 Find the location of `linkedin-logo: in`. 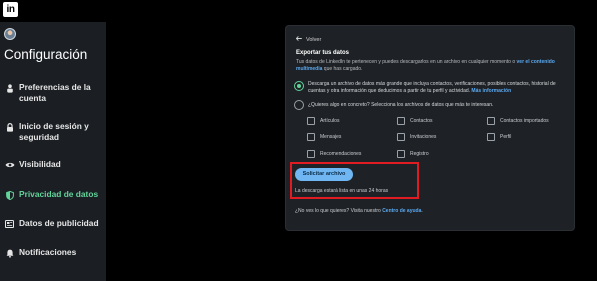

linkedin-logo: in is located at coordinates (10, 9).